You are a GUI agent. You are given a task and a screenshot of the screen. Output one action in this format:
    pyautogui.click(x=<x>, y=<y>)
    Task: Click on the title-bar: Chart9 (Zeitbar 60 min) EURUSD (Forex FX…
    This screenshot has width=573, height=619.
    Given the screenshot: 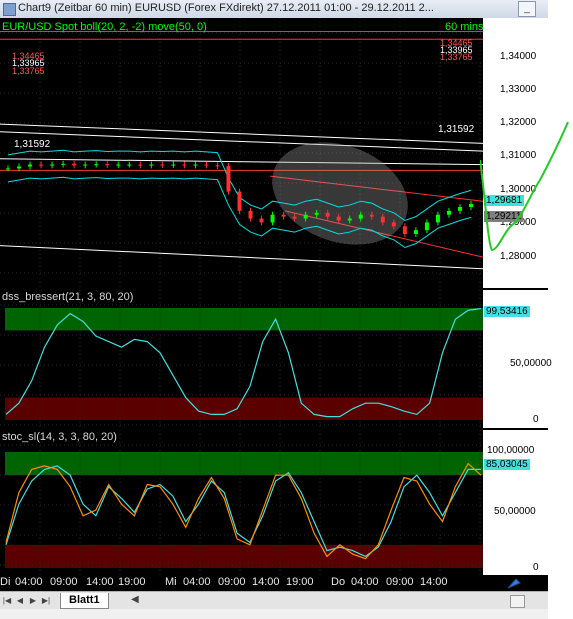 What is the action you would take?
    pyautogui.click(x=274, y=9)
    